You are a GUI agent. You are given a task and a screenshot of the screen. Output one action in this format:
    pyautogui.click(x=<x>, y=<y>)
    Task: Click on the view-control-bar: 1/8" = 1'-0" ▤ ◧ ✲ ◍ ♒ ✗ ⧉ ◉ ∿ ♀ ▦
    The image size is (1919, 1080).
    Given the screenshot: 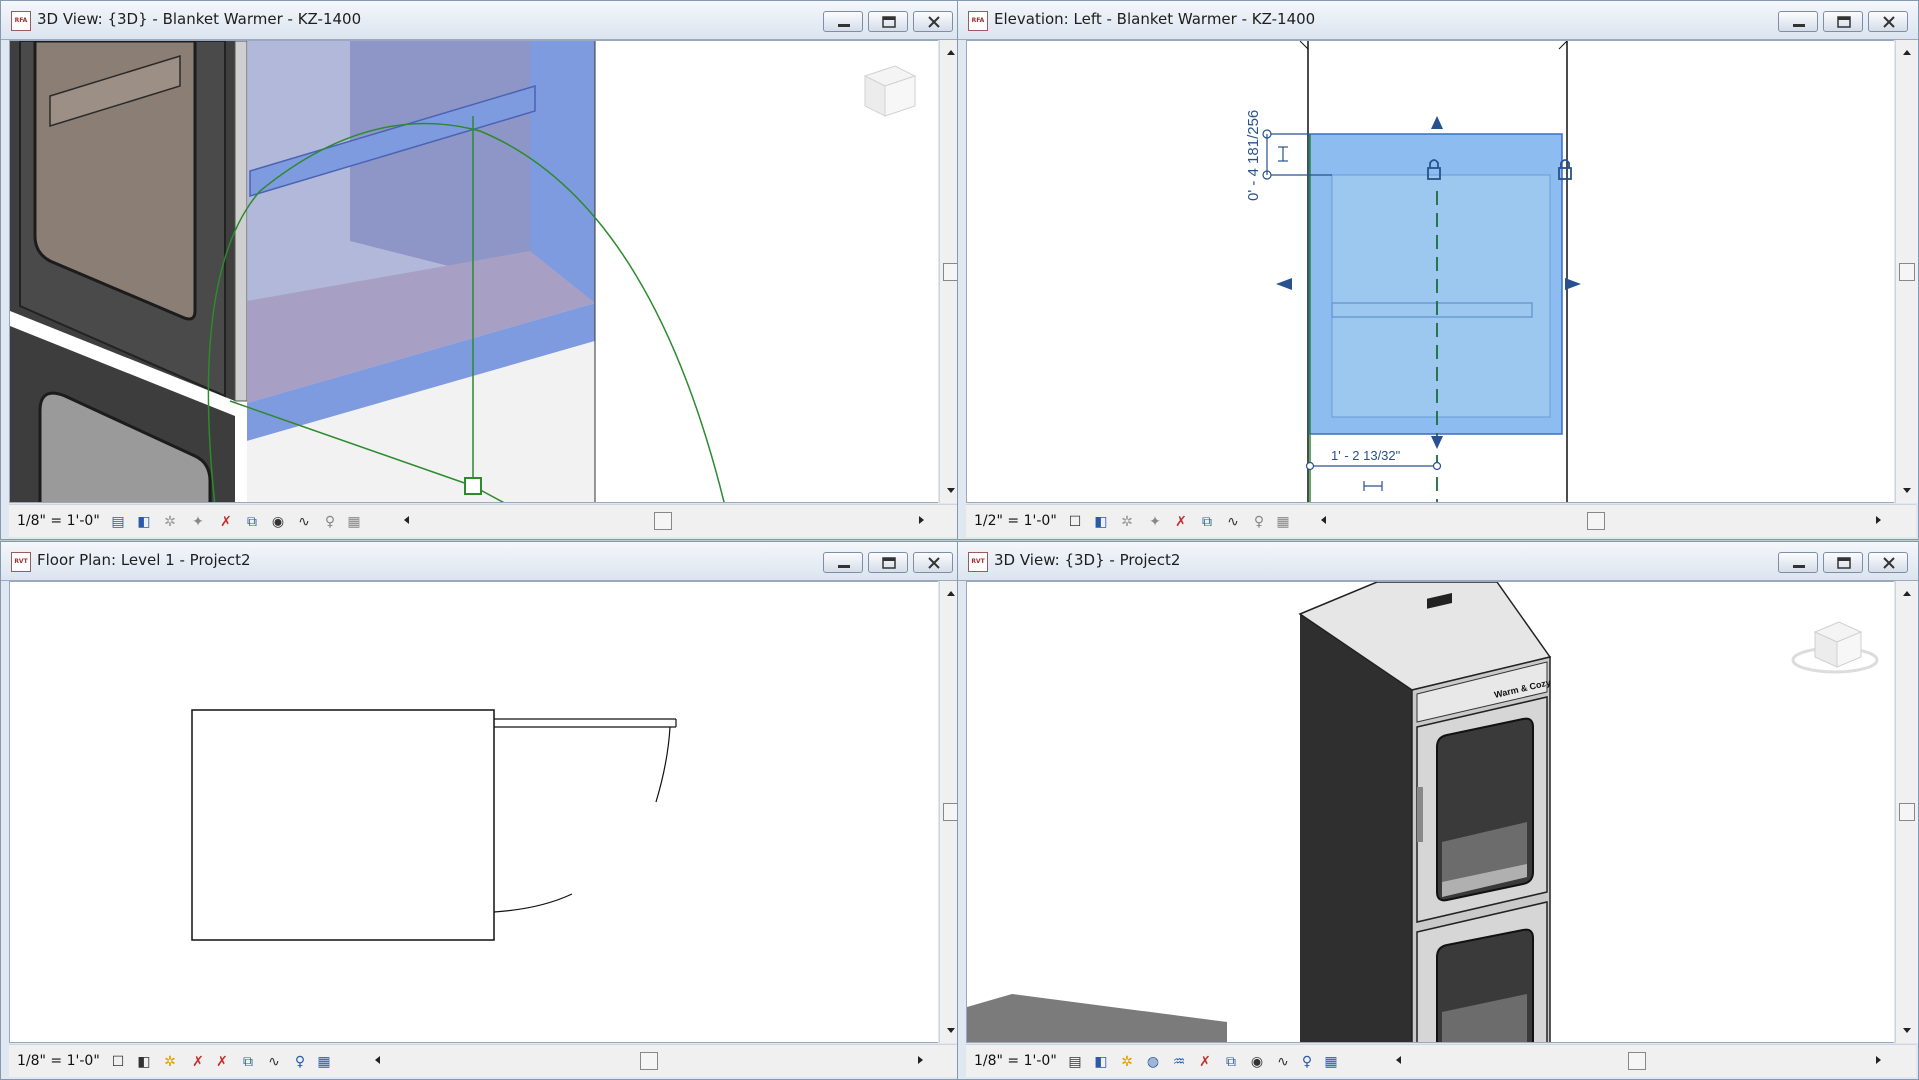 What is the action you would take?
    pyautogui.click(x=1441, y=1060)
    